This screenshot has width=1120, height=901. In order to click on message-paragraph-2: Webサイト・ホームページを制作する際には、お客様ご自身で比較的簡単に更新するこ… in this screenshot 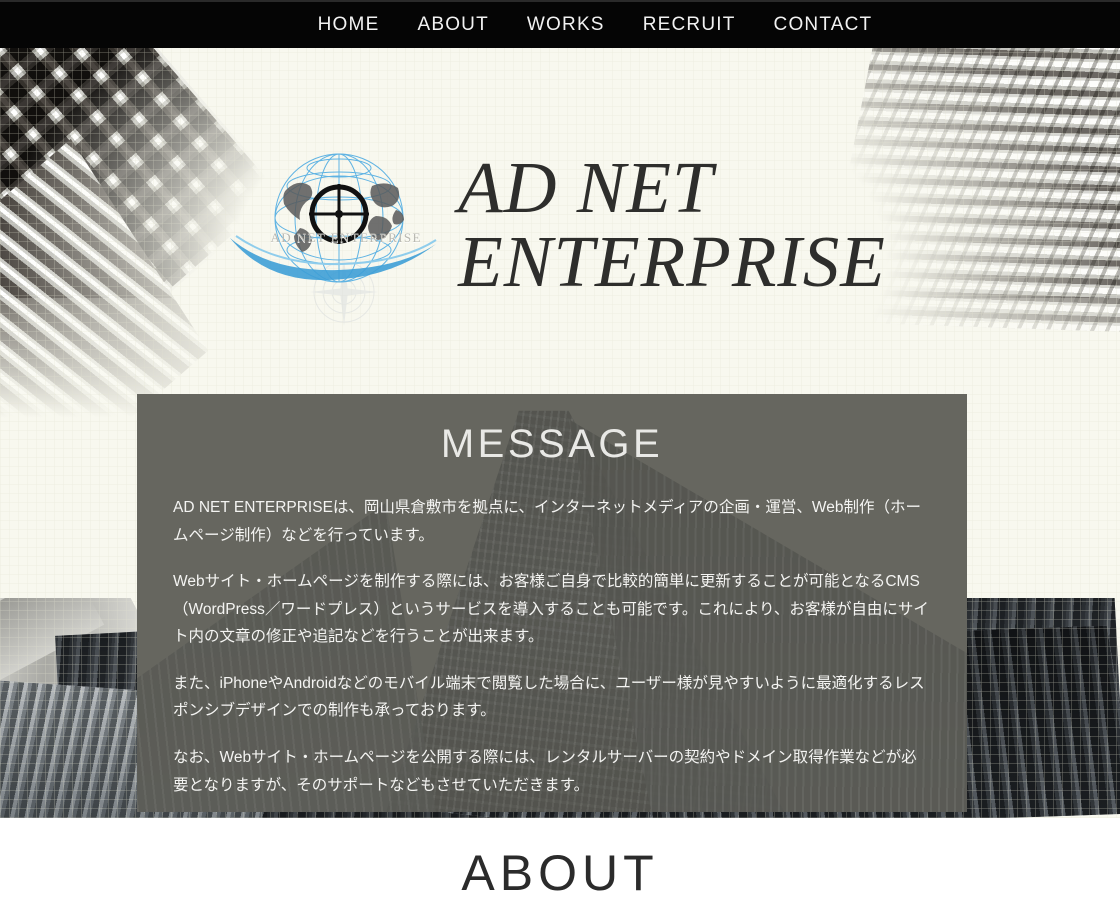, I will do `click(551, 609)`.